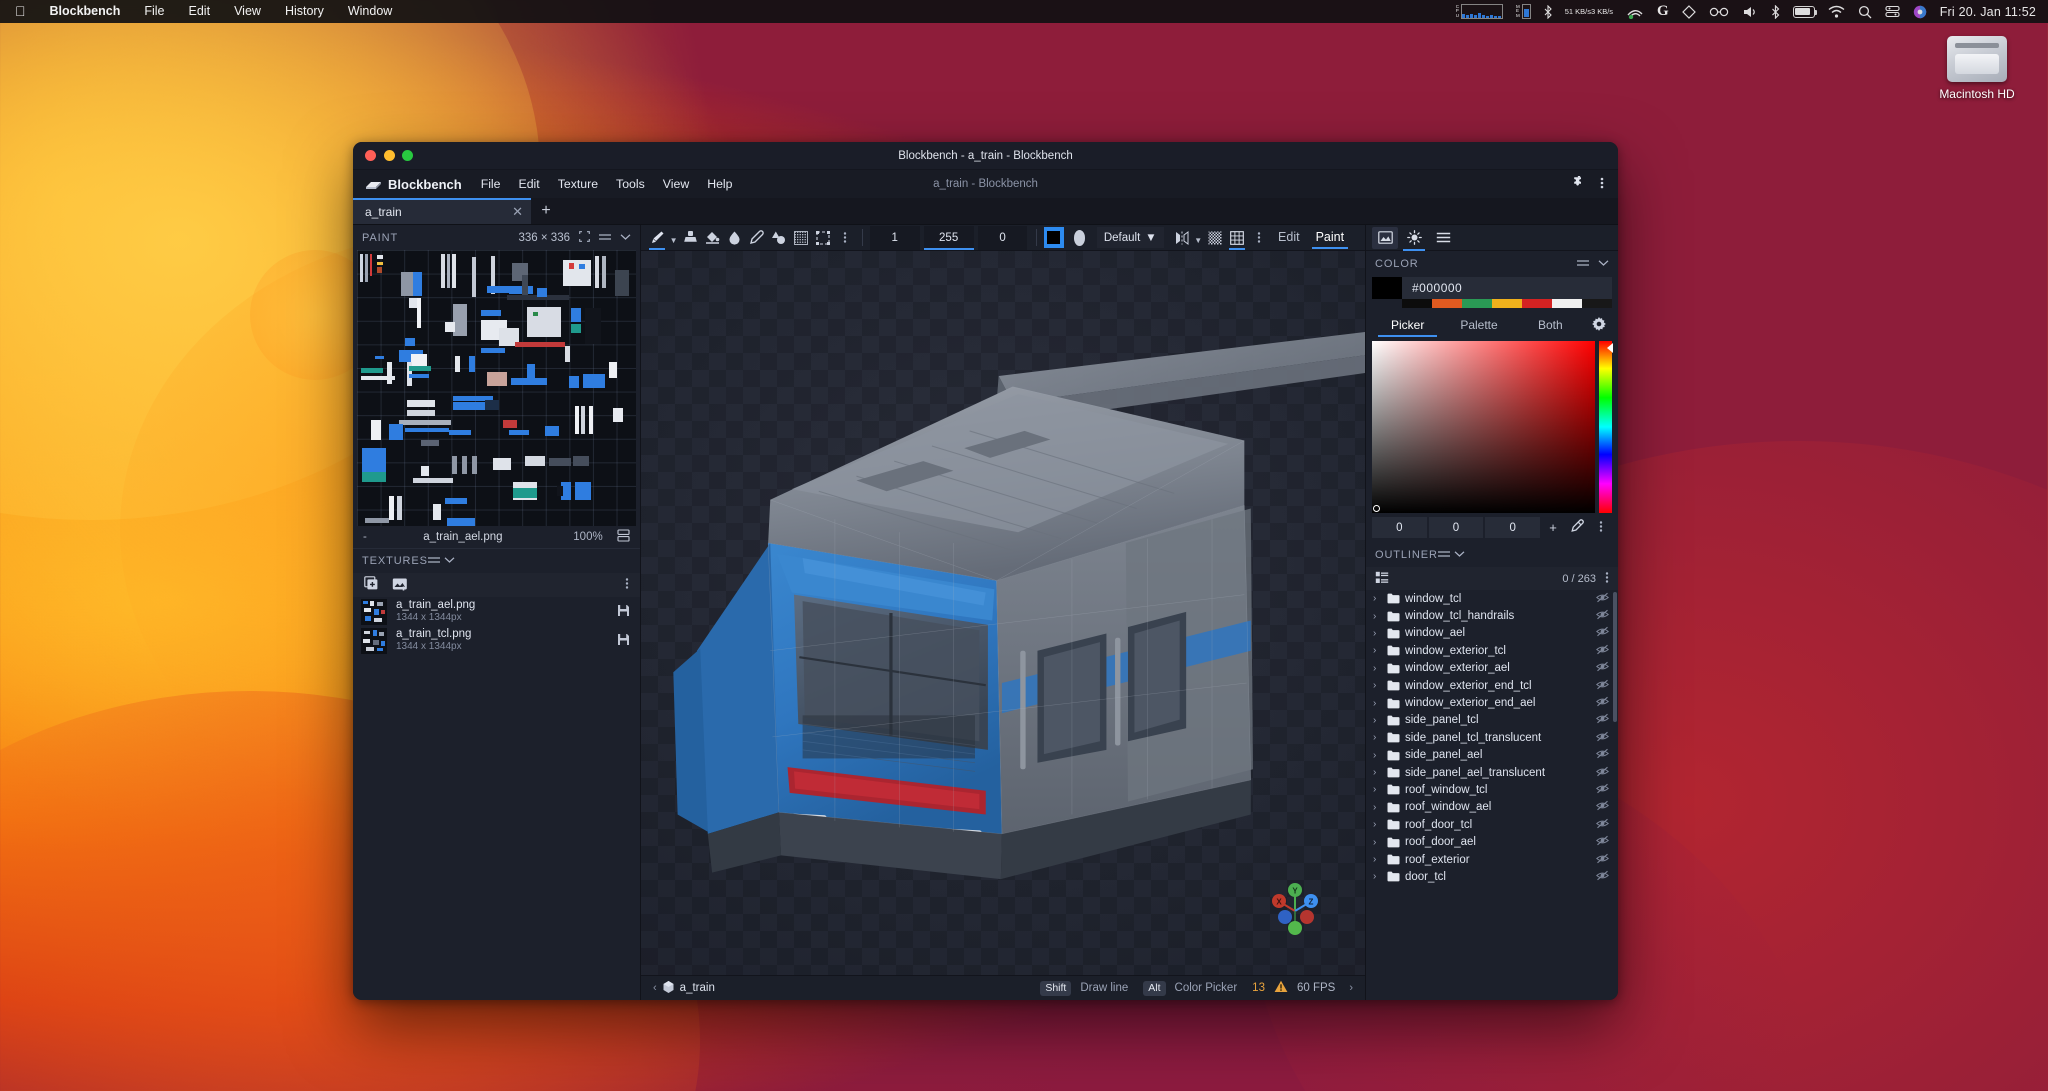 This screenshot has width=2048, height=1091. What do you see at coordinates (1513, 527) in the screenshot?
I see `blue-input: 0` at bounding box center [1513, 527].